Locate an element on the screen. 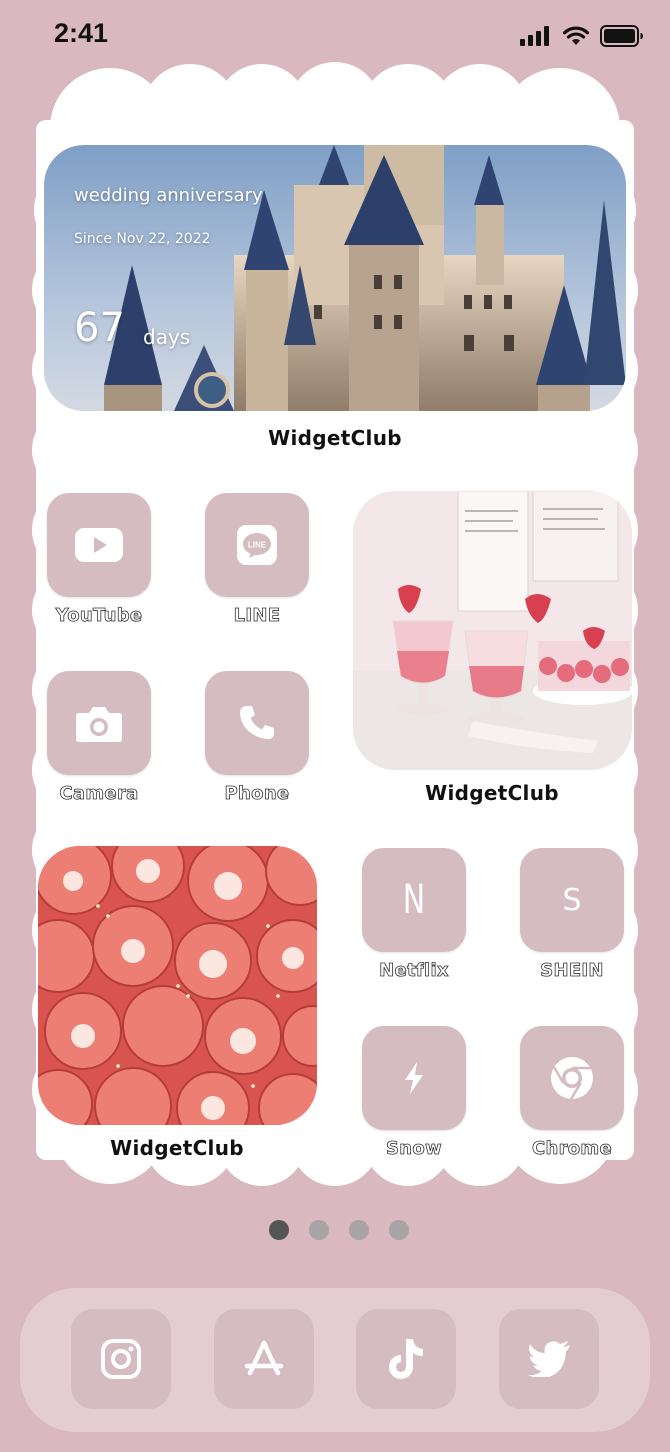 This screenshot has height=1452, width=670. dessert-widget-caption: WidgetClub is located at coordinates (492, 793).